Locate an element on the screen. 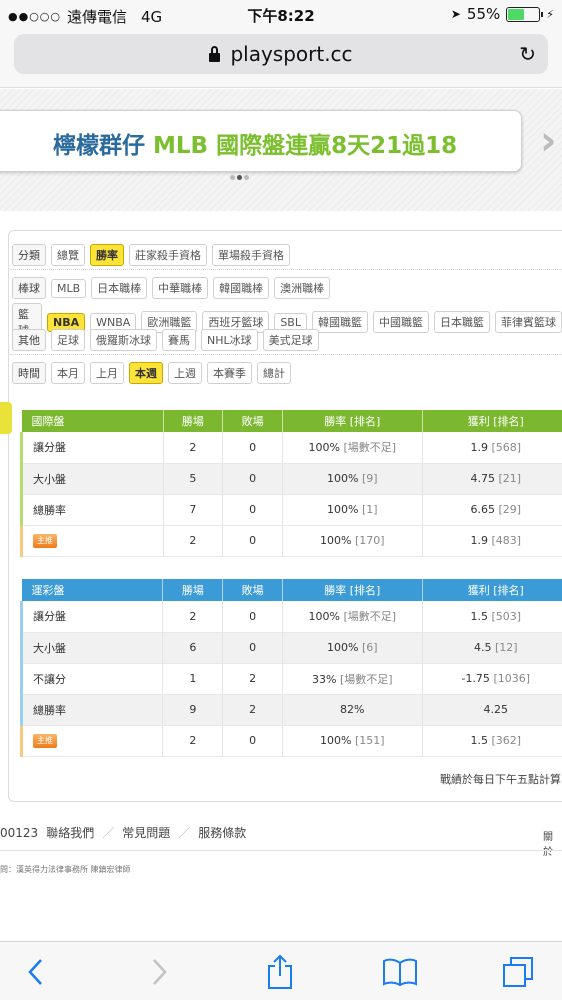 This screenshot has width=562, height=1000. chip-cpbl: 中華職棒 is located at coordinates (180, 288).